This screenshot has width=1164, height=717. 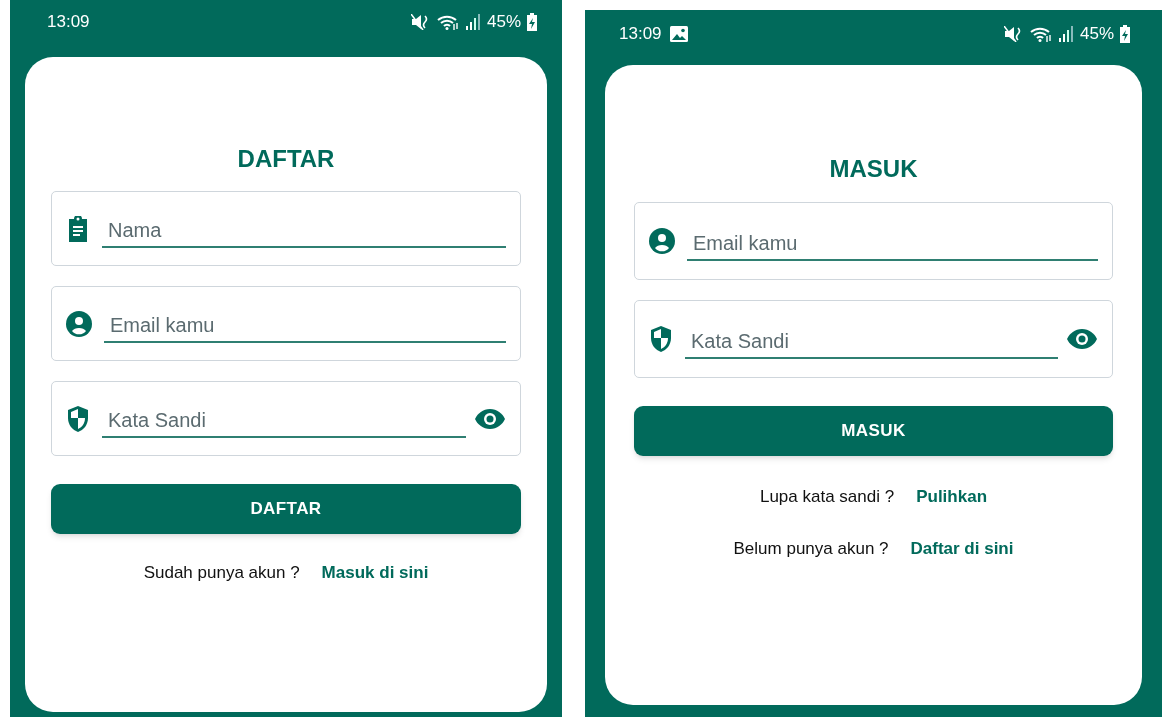 What do you see at coordinates (811, 548) in the screenshot?
I see `prompt-text: Belum punya akun ?` at bounding box center [811, 548].